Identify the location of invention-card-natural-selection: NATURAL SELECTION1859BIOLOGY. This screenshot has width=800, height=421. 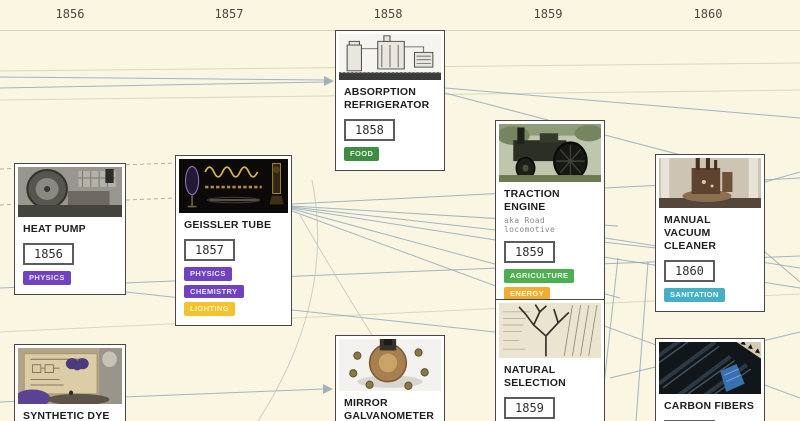
(550, 360).